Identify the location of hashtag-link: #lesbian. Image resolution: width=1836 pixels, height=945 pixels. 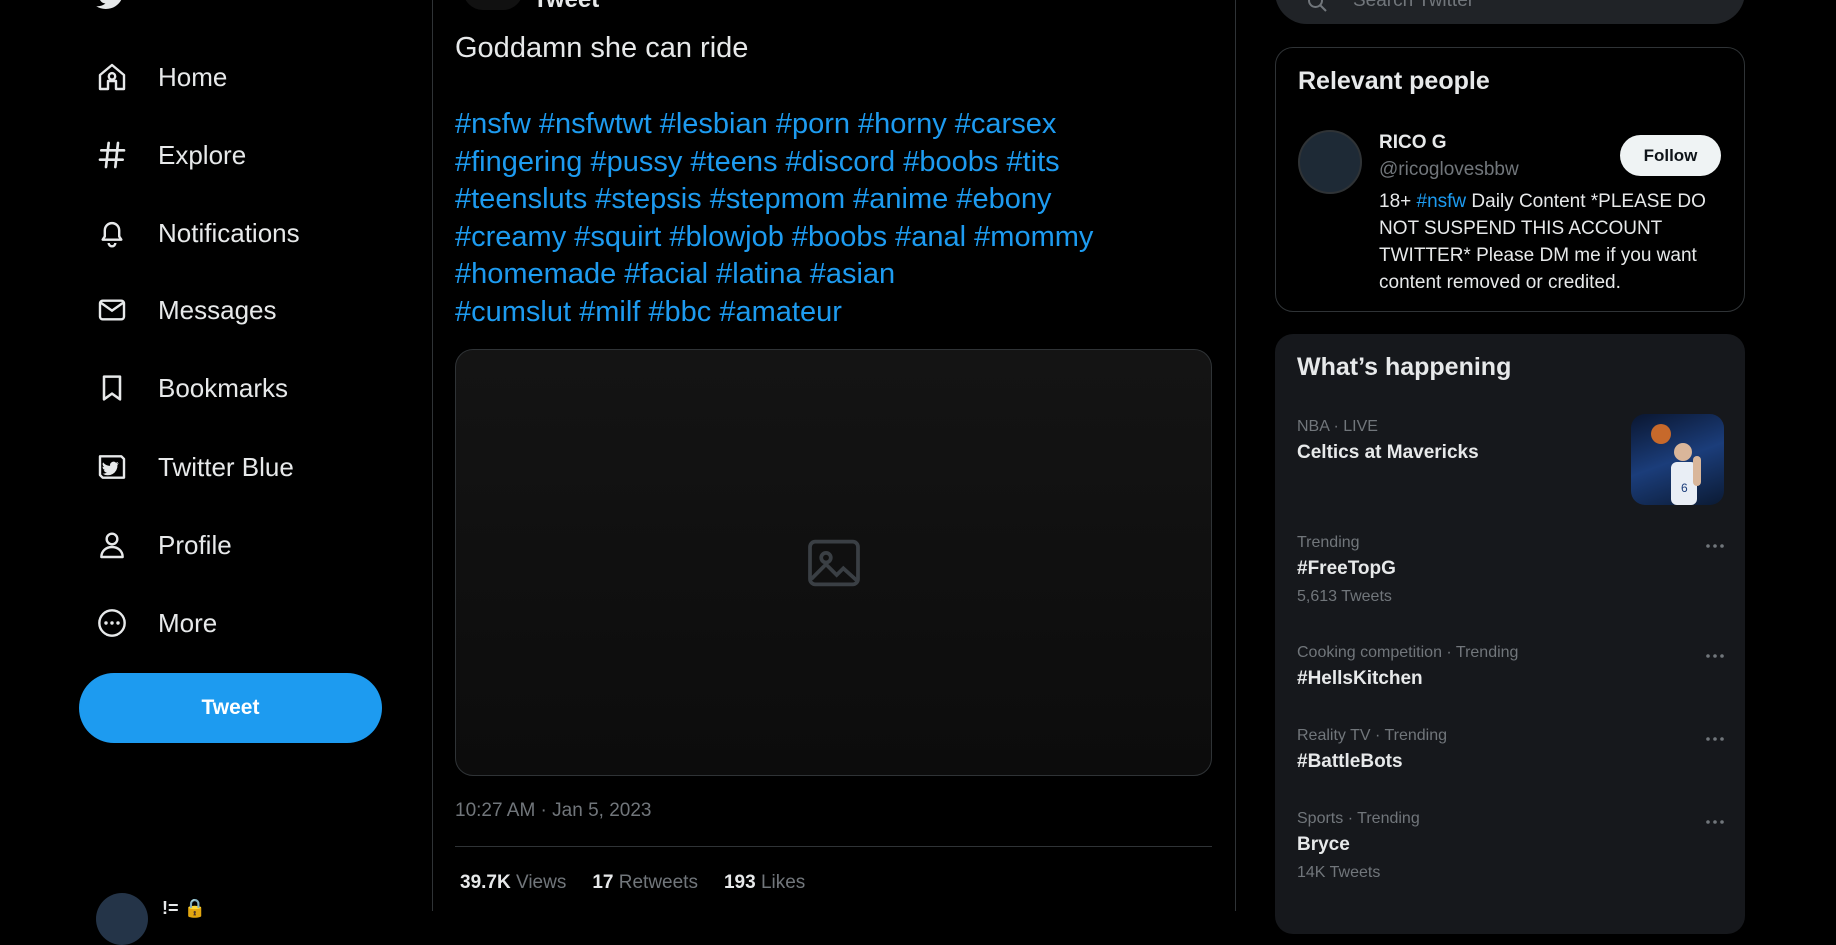
(714, 124).